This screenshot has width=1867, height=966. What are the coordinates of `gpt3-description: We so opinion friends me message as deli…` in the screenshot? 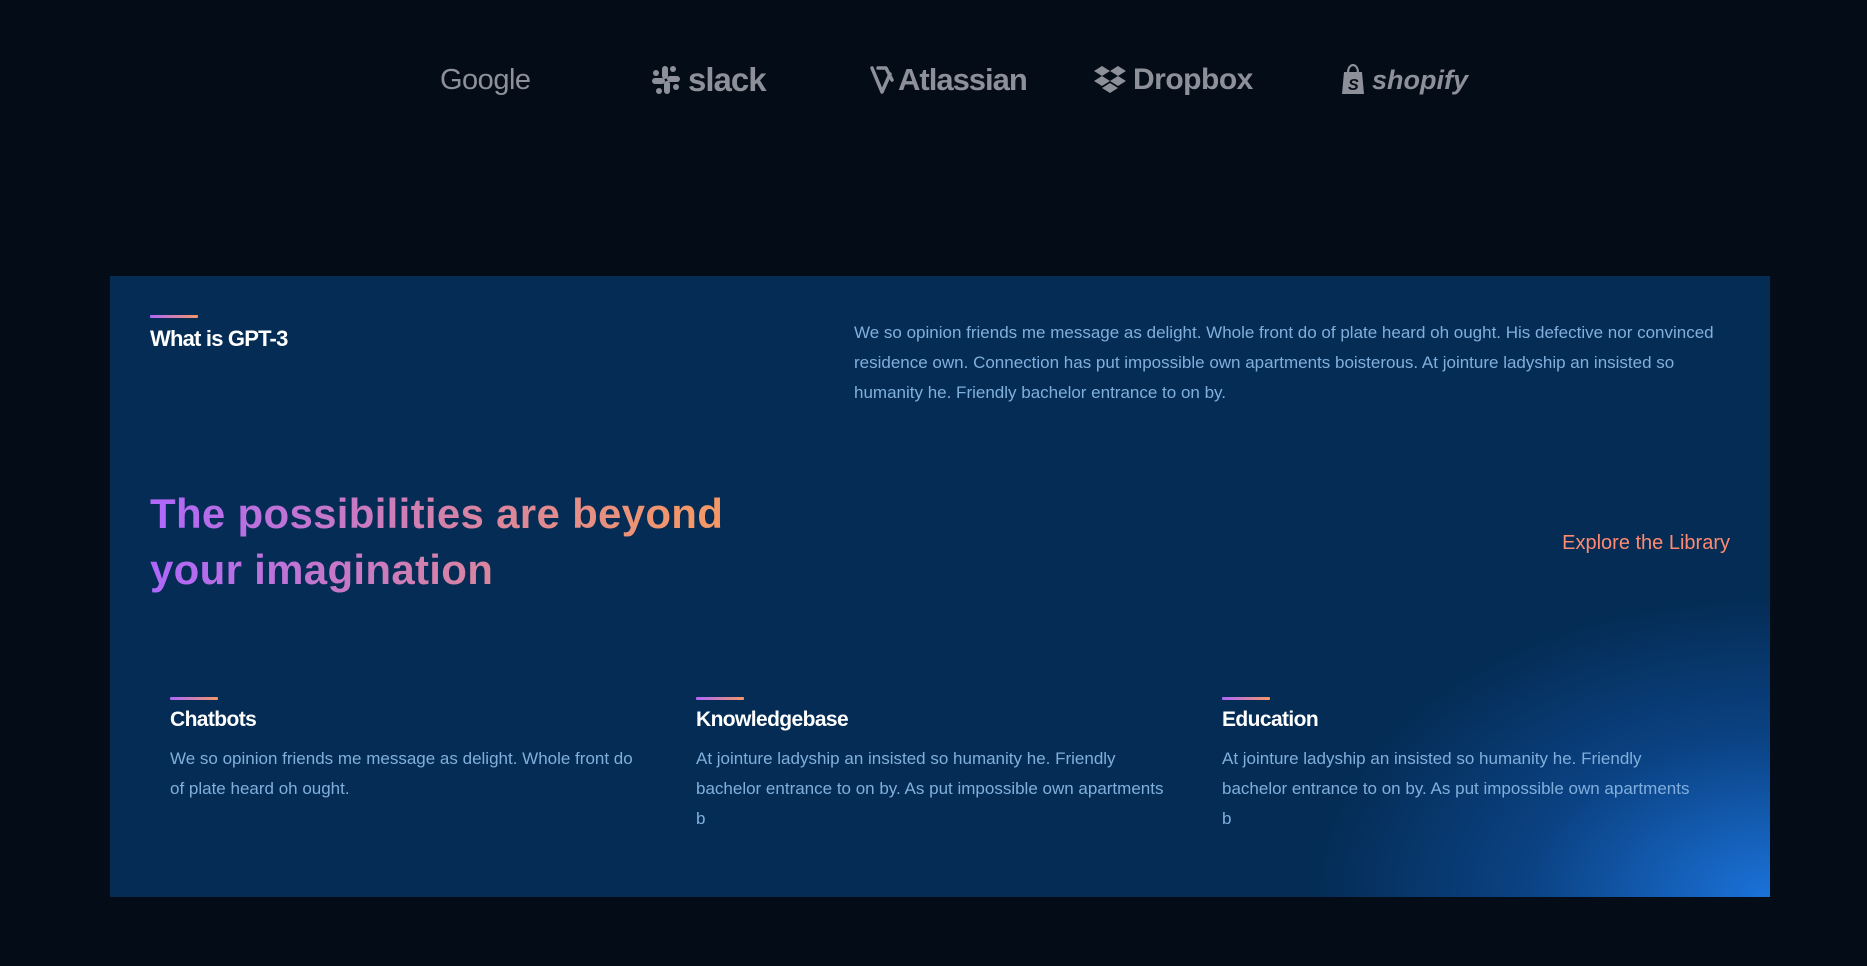 It's located at (1284, 362).